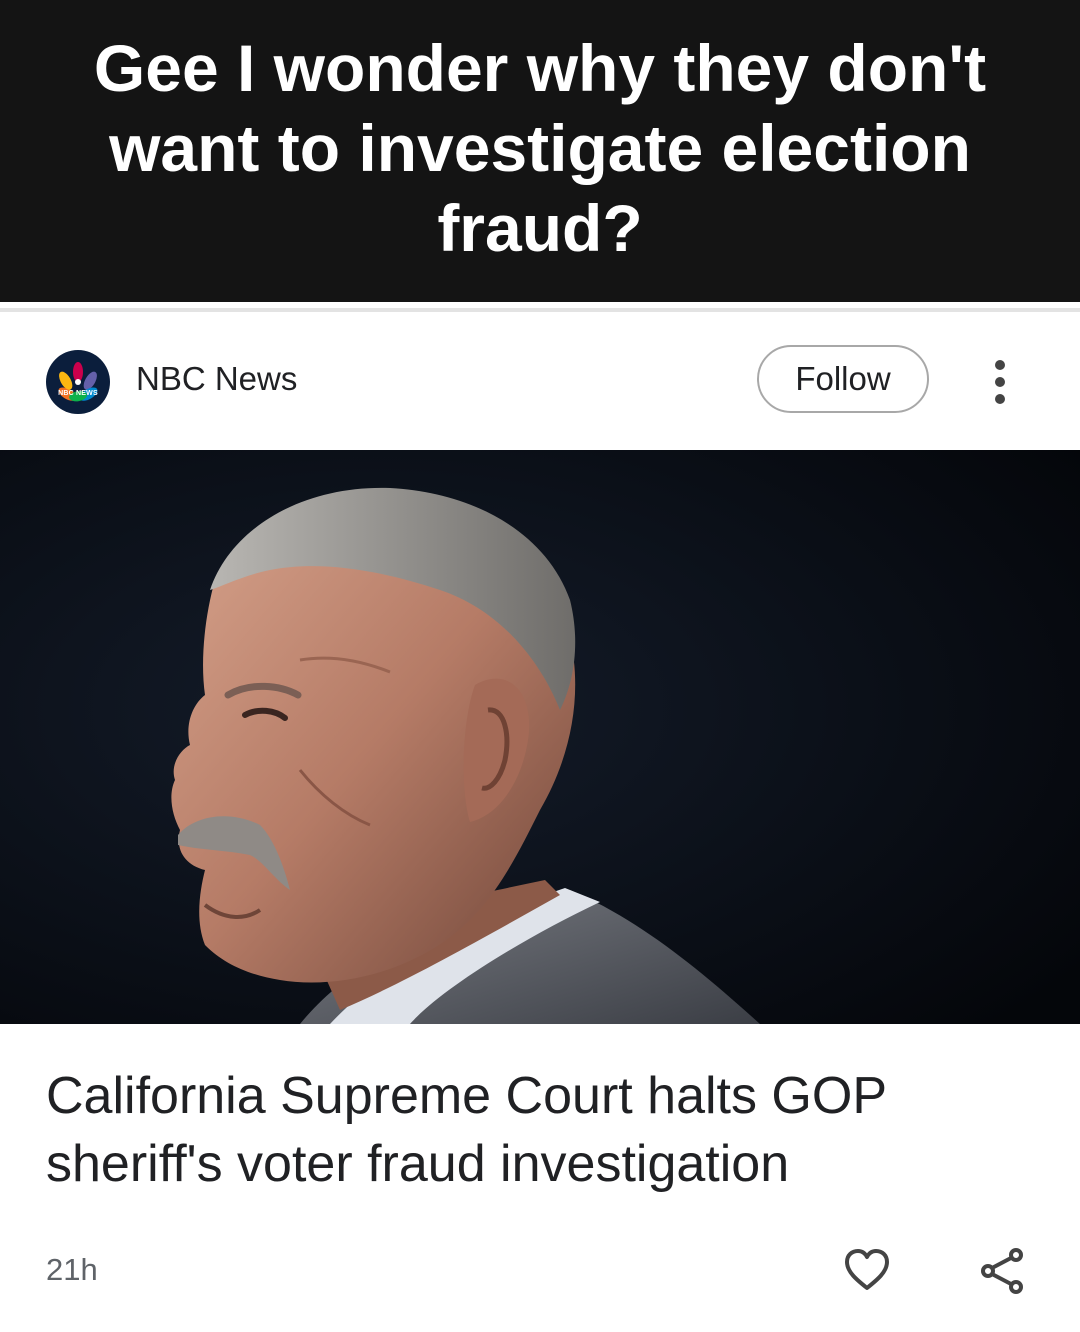 Image resolution: width=1080 pixels, height=1332 pixels. Describe the element at coordinates (1002, 1271) in the screenshot. I see `share-icon` at that location.